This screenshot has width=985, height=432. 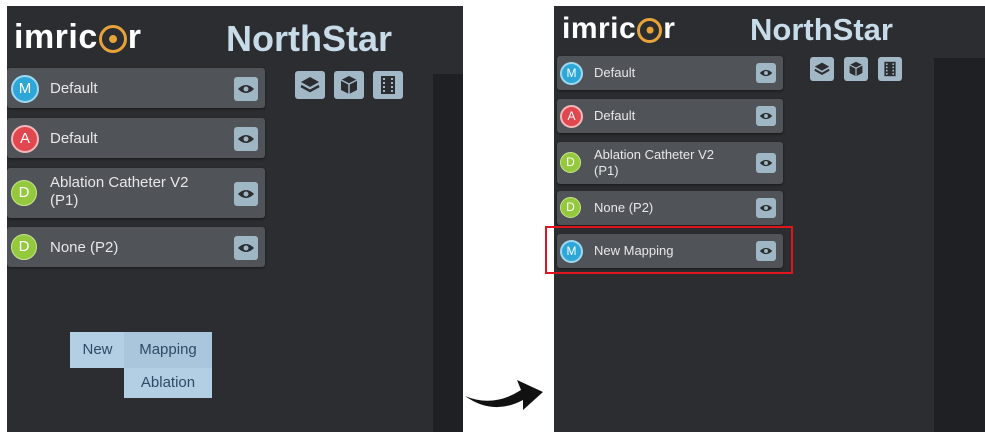 I want to click on menu-option-ablation: Ablation, so click(x=168, y=383).